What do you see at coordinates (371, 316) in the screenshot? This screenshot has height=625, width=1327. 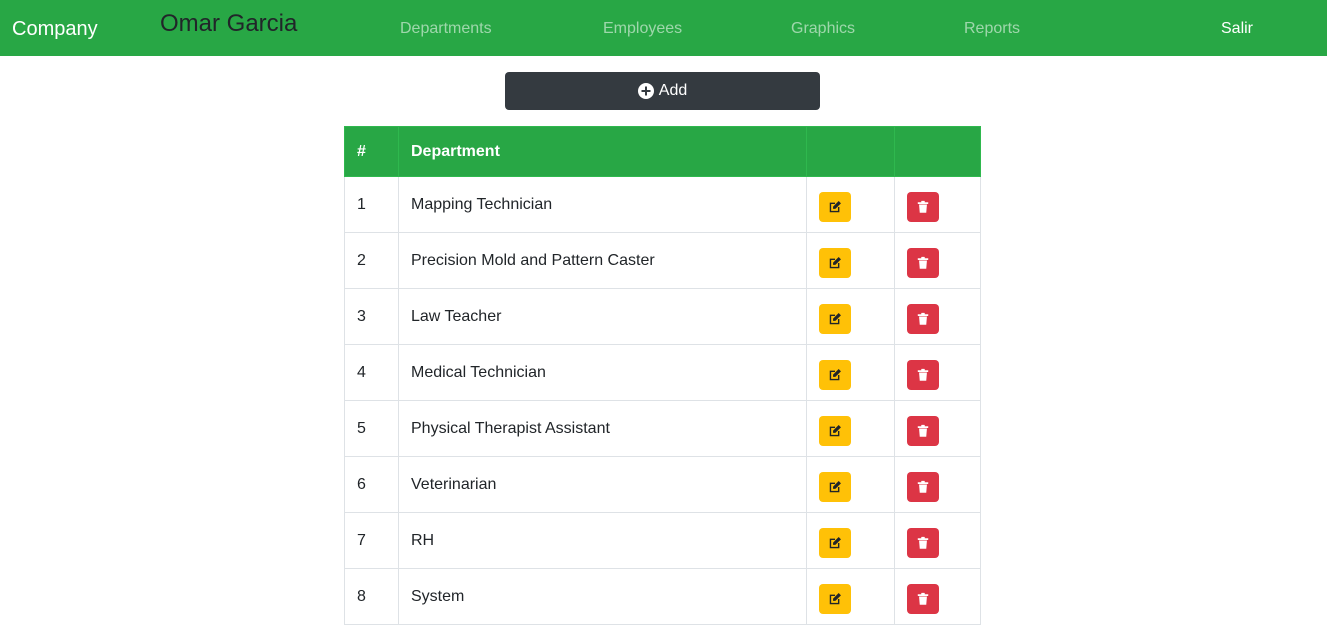 I see `row-number: 3` at bounding box center [371, 316].